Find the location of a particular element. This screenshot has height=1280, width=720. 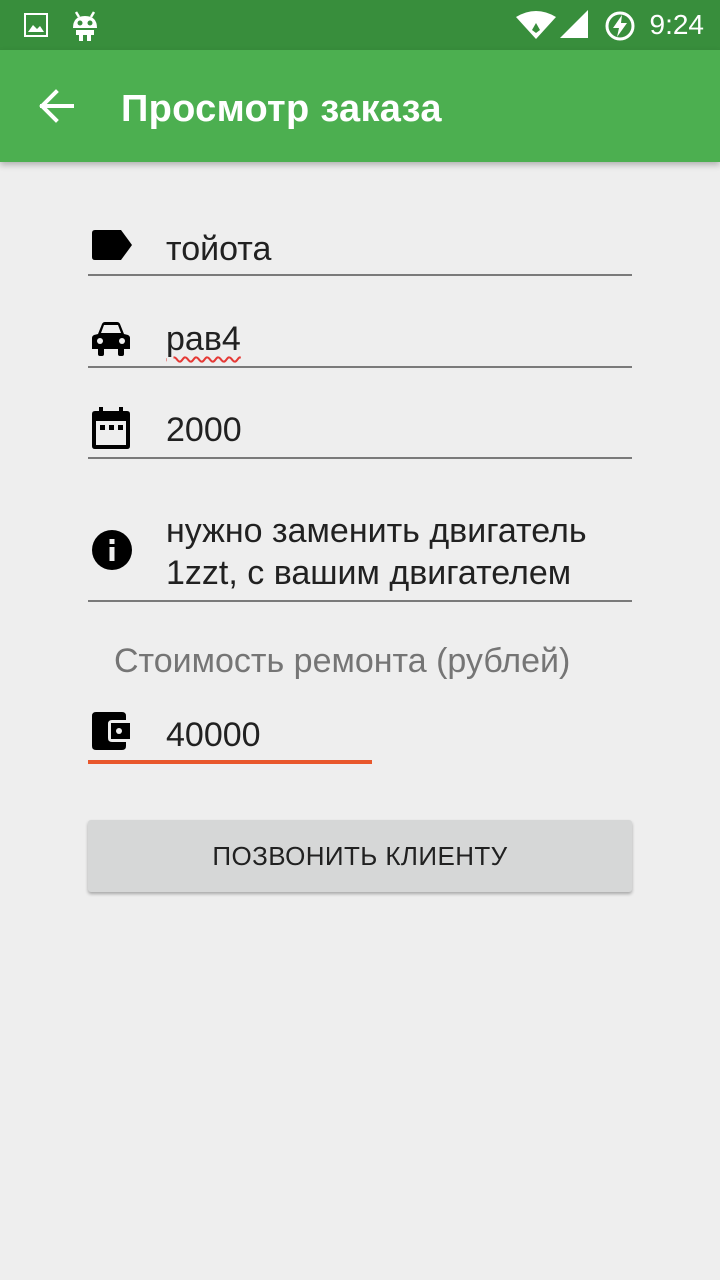

arrow-back-icon is located at coordinates (56, 106).